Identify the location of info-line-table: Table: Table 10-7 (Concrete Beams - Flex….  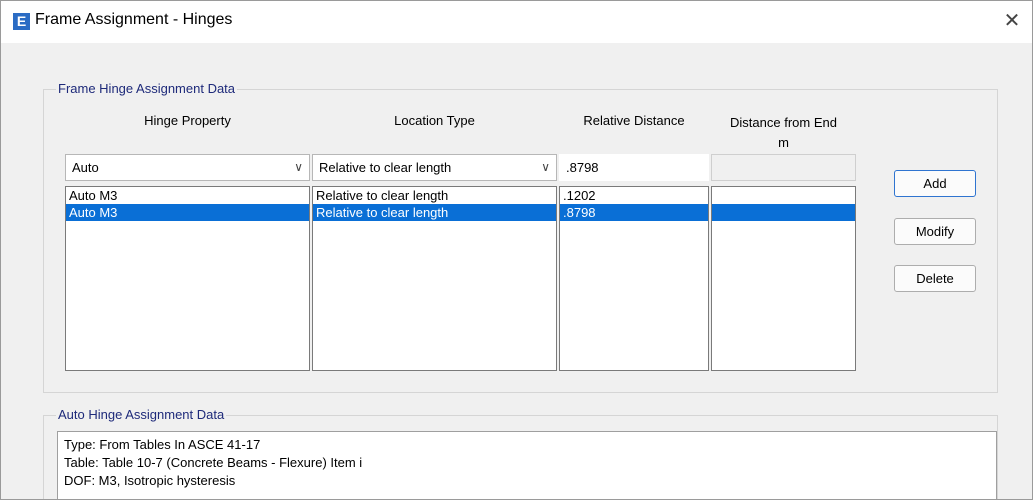
(213, 462).